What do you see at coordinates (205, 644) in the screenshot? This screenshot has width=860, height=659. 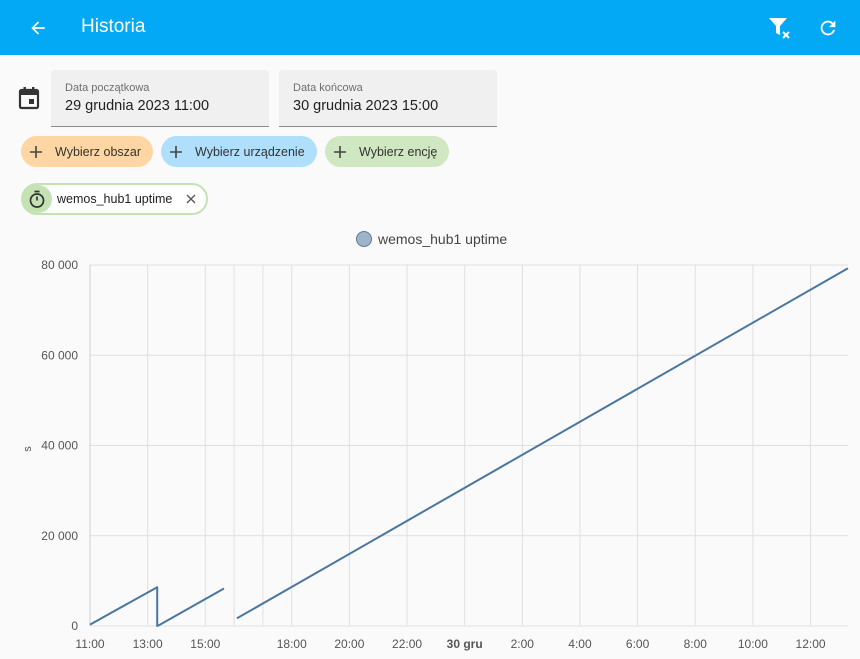 I see `x-tick-label: 15:00` at bounding box center [205, 644].